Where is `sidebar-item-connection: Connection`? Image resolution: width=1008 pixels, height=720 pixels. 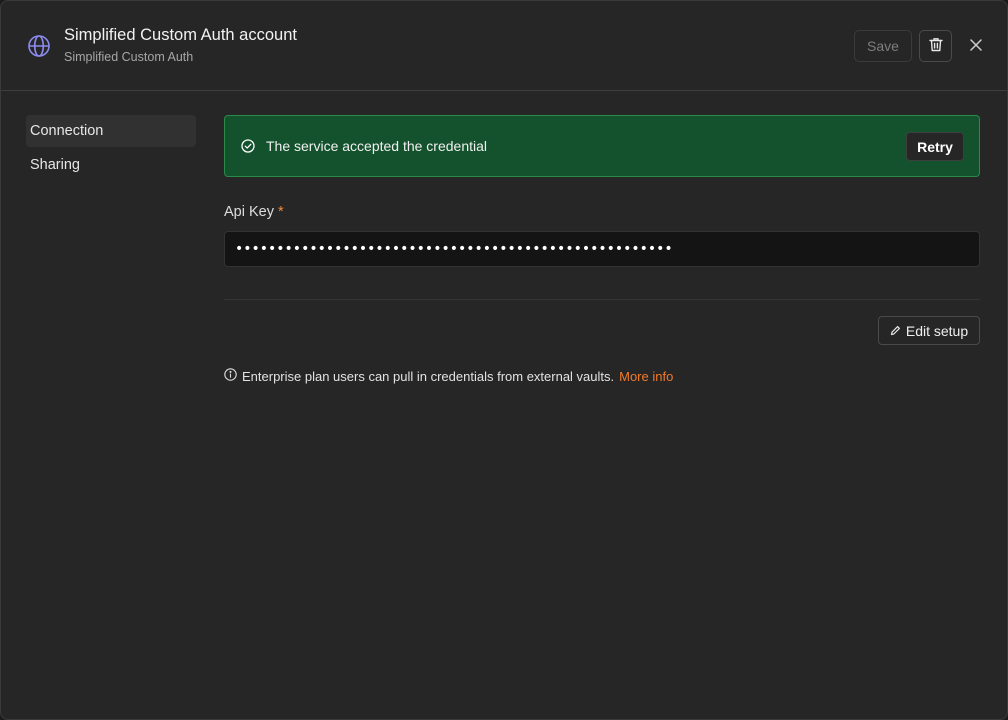
sidebar-item-connection: Connection is located at coordinates (111, 131).